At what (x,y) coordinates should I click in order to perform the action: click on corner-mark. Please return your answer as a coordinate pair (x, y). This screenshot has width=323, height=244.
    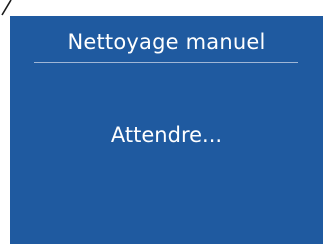
    Looking at the image, I should click on (6, 8).